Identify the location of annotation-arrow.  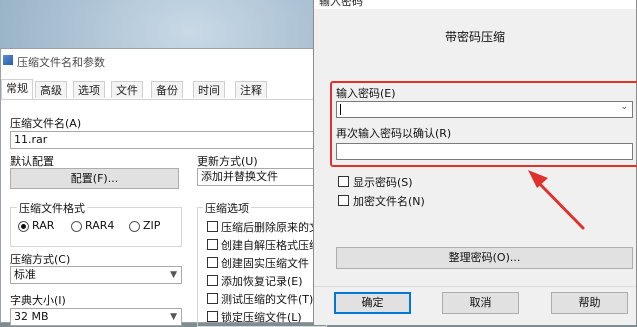
(556, 200).